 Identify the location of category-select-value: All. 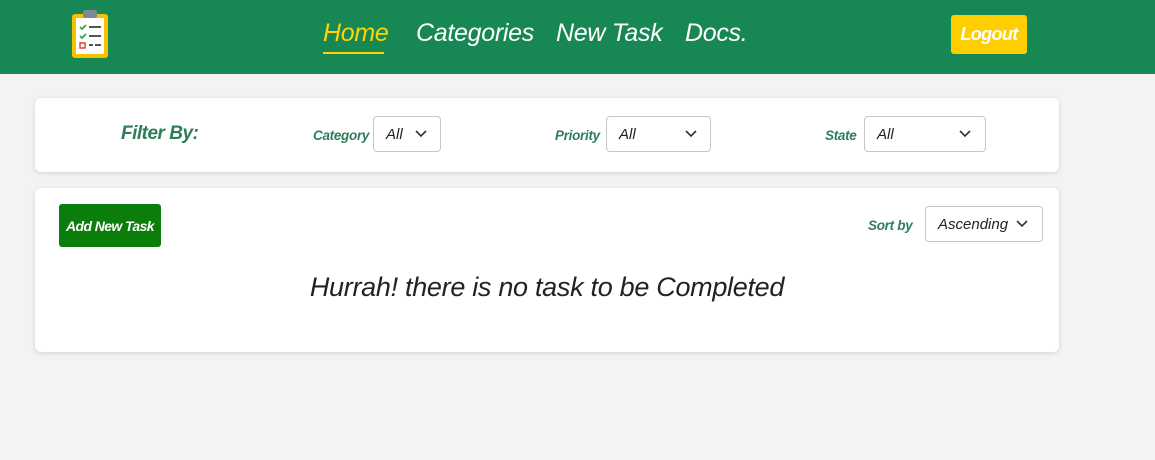
(394, 134).